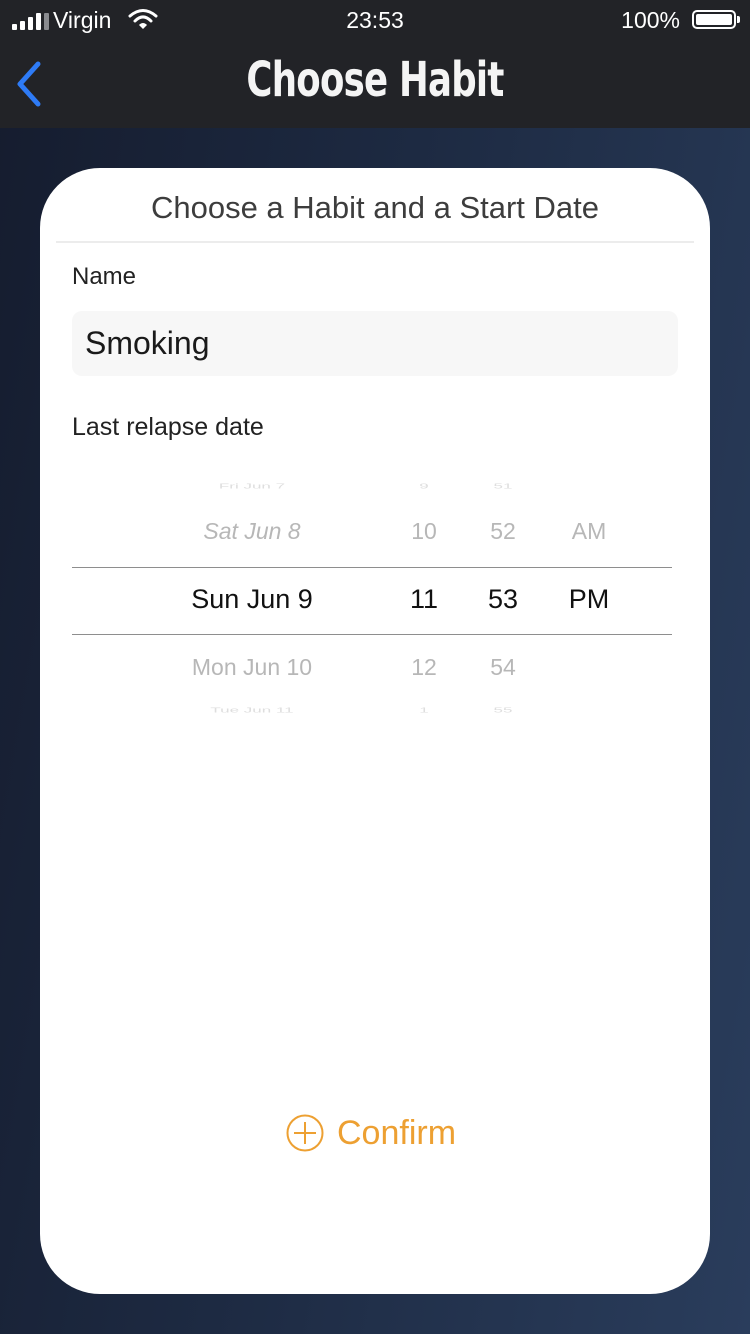  Describe the element at coordinates (375, 80) in the screenshot. I see `page-title: Choose Habit` at that location.